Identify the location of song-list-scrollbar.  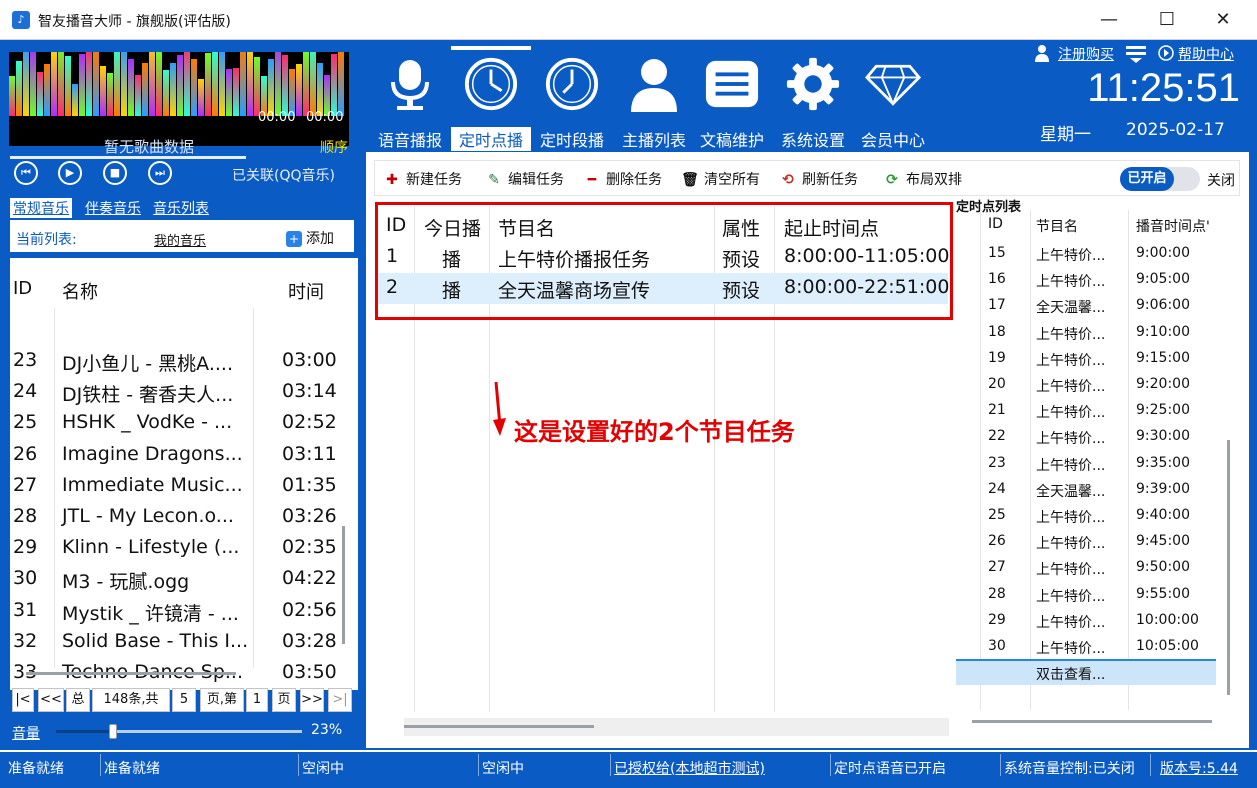
(343, 585).